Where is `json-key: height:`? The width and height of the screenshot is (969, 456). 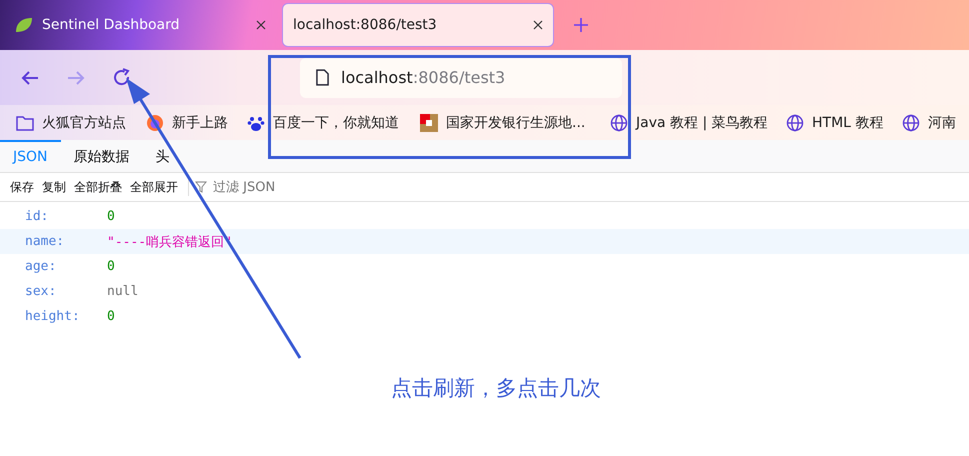 json-key: height: is located at coordinates (53, 316).